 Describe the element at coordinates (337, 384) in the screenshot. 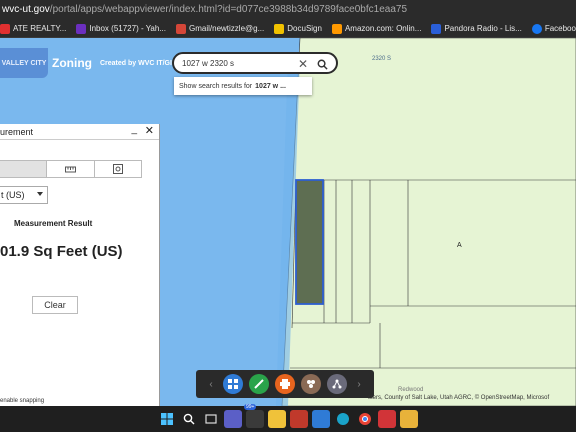

I see `share-icon` at that location.